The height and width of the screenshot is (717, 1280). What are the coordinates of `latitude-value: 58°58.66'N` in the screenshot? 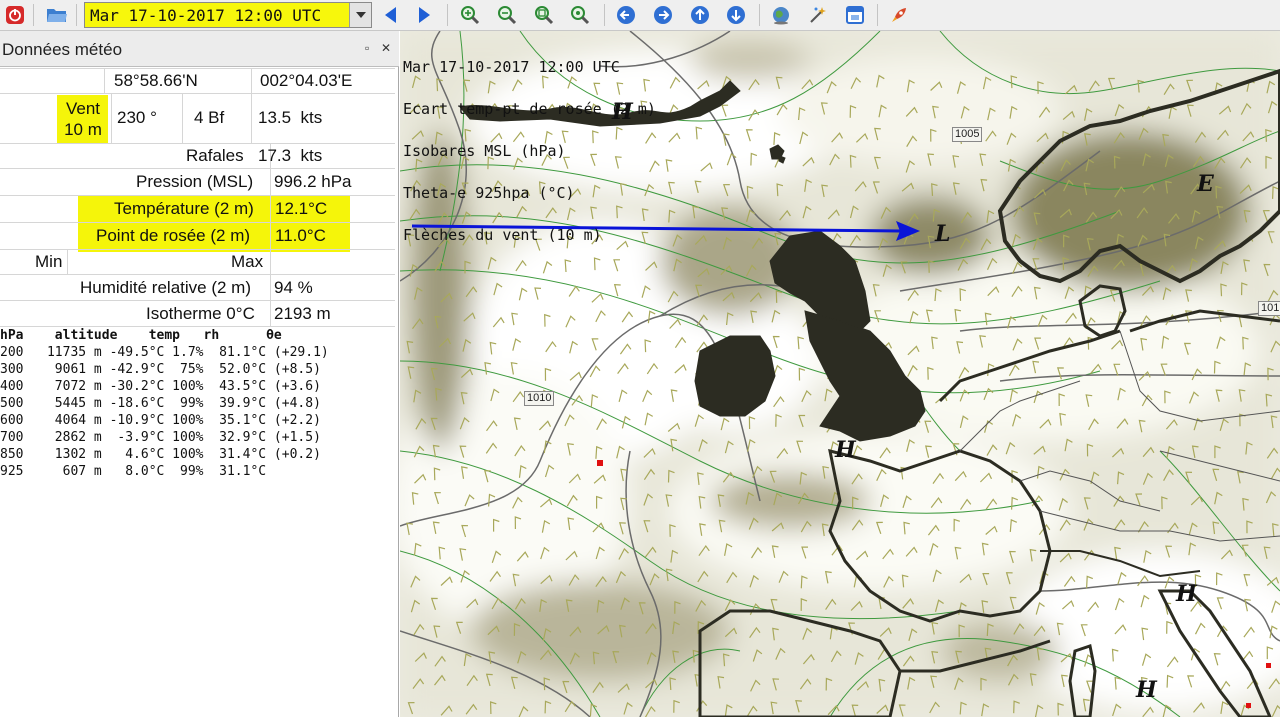 It's located at (156, 80).